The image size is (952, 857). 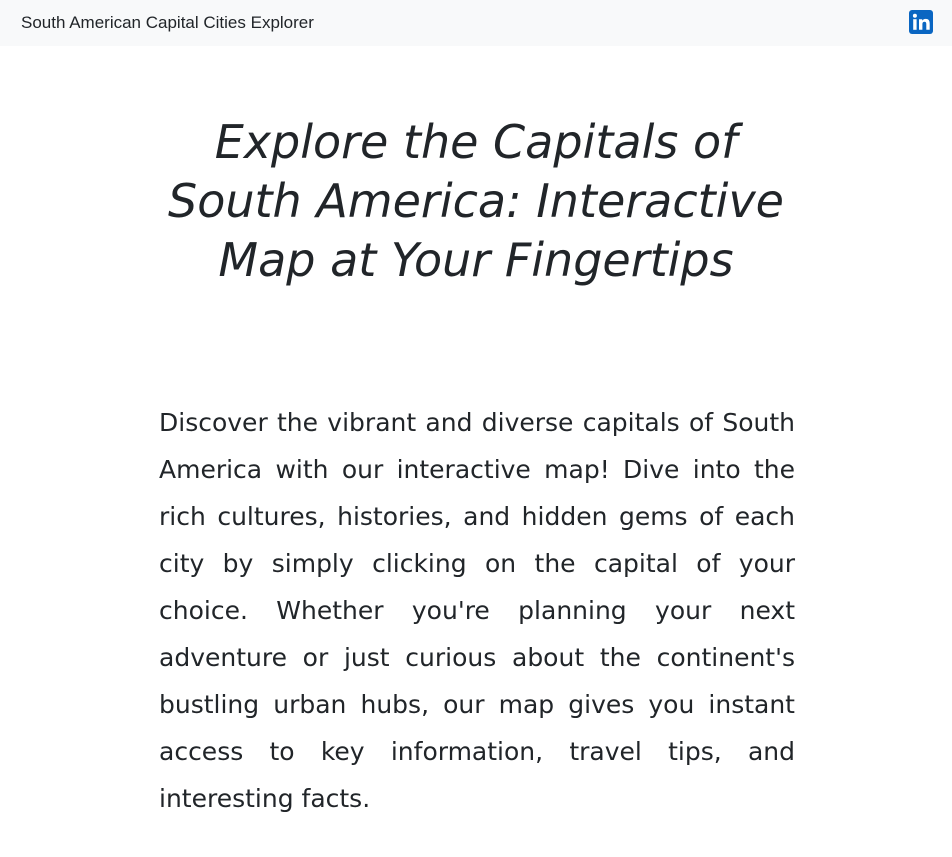 I want to click on top-navbar: South American Capital Cities Explorer, so click(x=476, y=23).